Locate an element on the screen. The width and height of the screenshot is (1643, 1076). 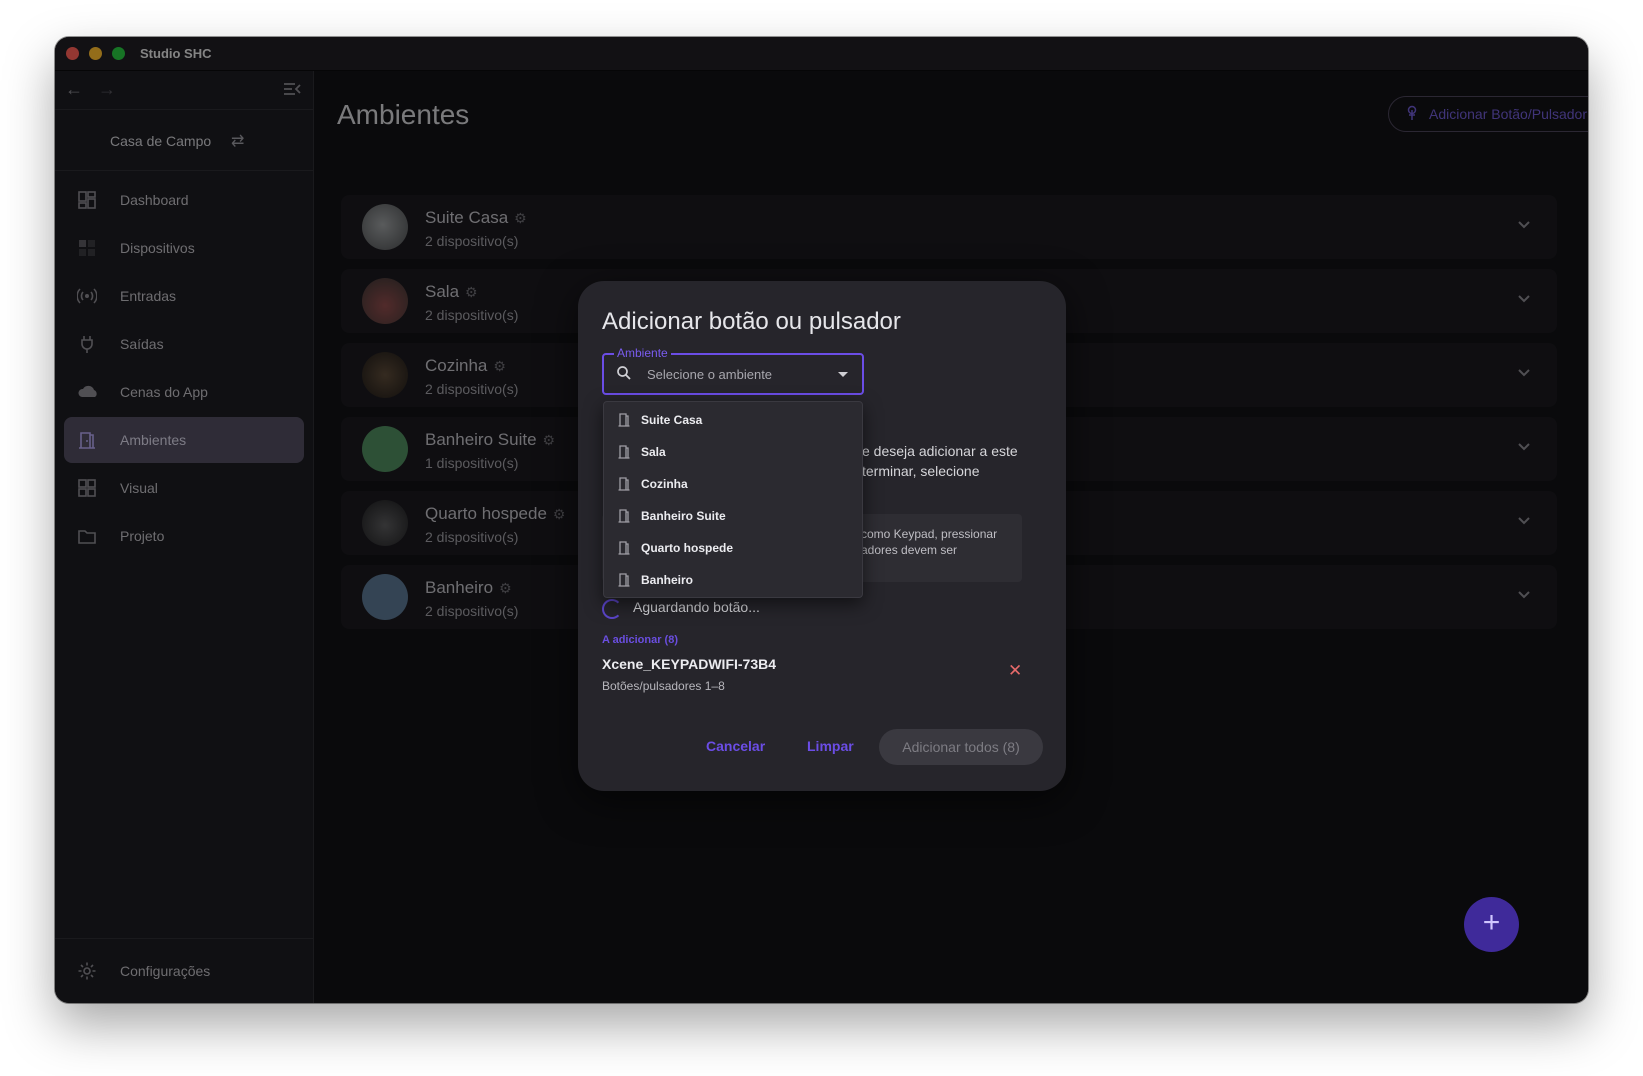
dropdown-option-label: Cozinha is located at coordinates (664, 484).